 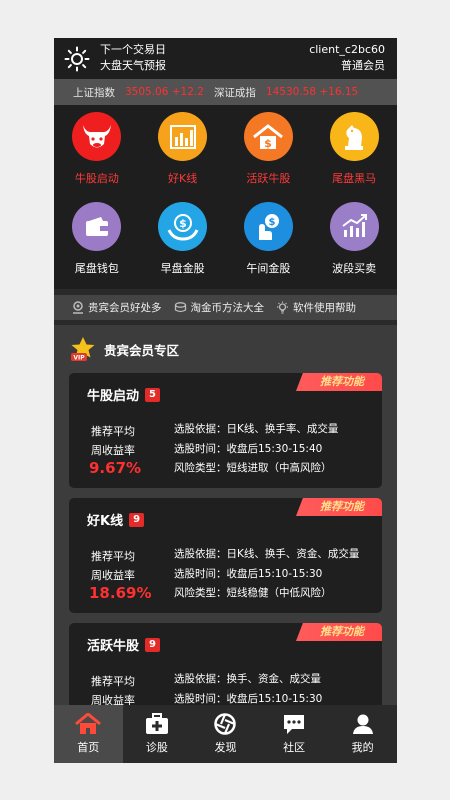 I want to click on coins-icon, so click(x=180, y=307).